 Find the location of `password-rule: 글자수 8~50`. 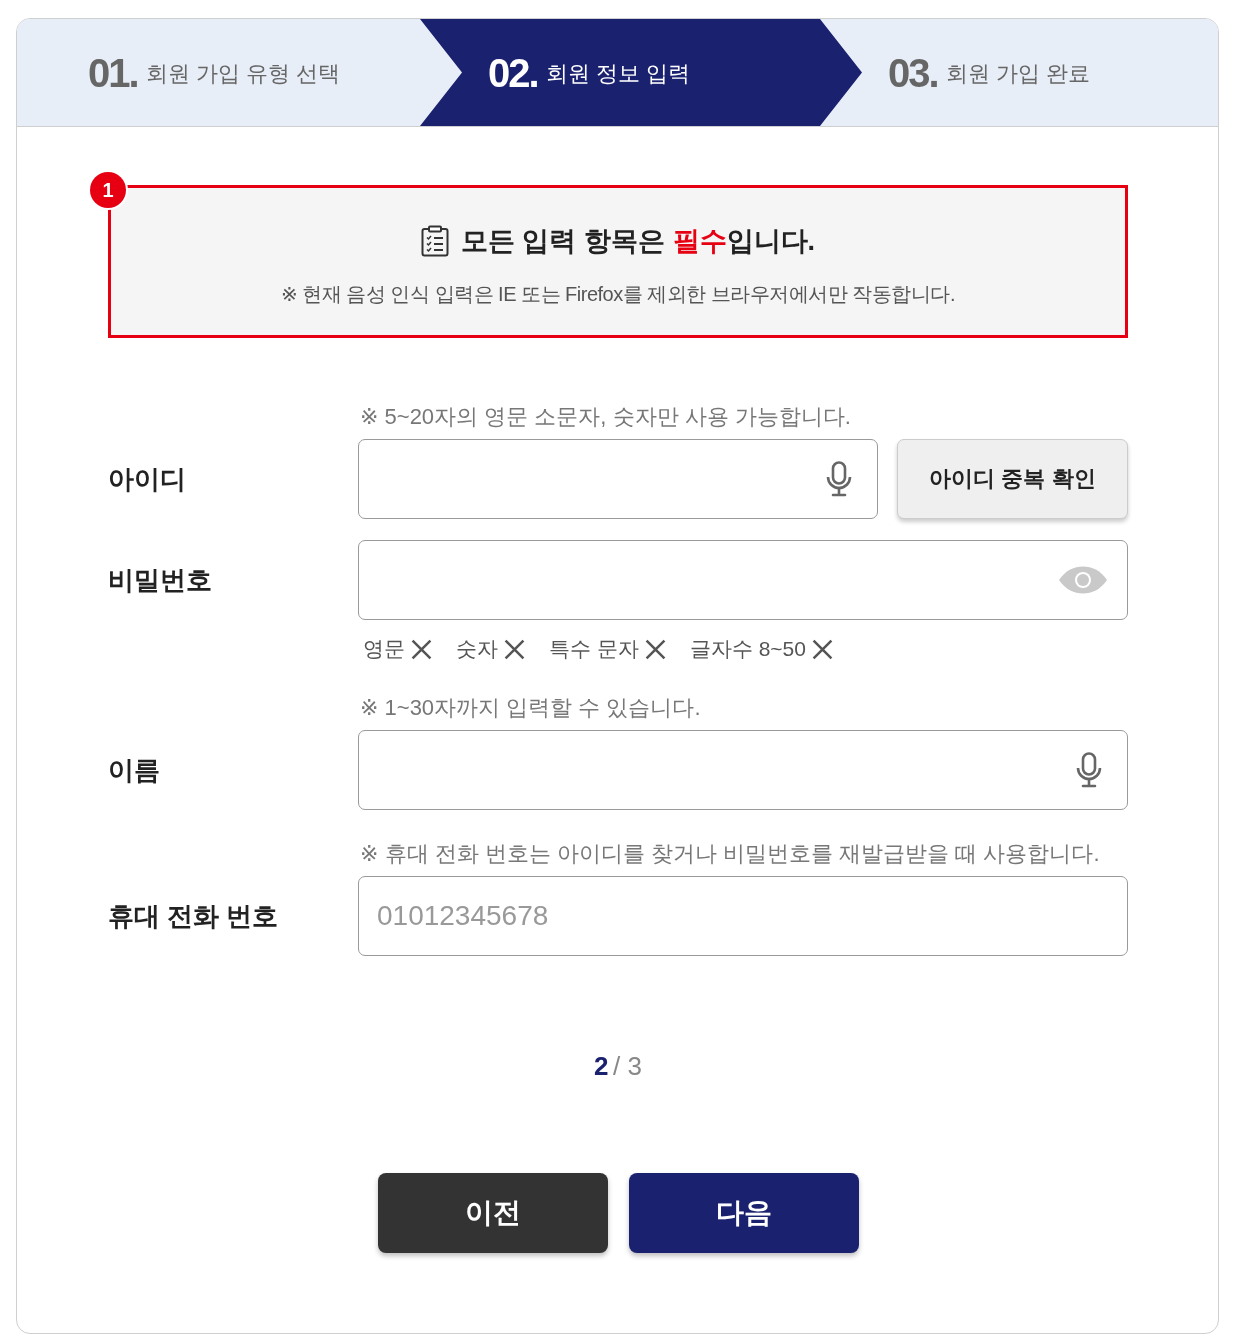

password-rule: 글자수 8~50 is located at coordinates (747, 649).